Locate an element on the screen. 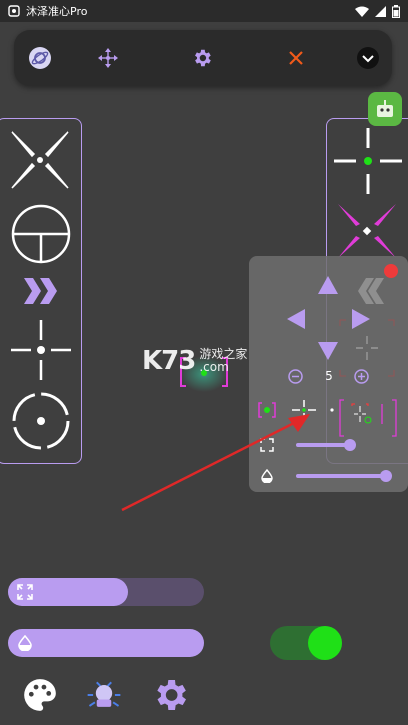 Image resolution: width=408 pixels, height=725 pixels. light-bulb-icon is located at coordinates (104, 694).